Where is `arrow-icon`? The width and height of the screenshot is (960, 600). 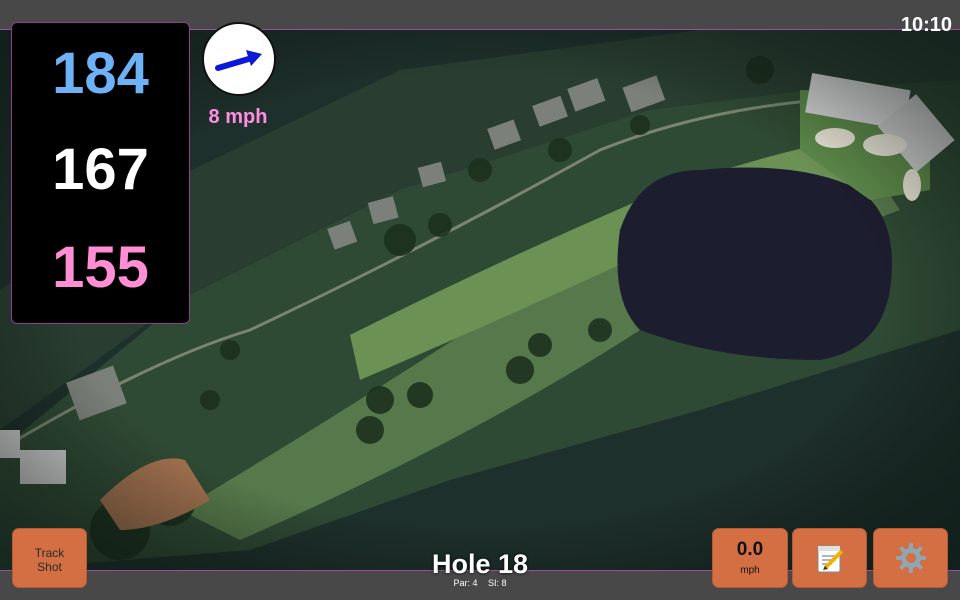
arrow-icon is located at coordinates (238, 60).